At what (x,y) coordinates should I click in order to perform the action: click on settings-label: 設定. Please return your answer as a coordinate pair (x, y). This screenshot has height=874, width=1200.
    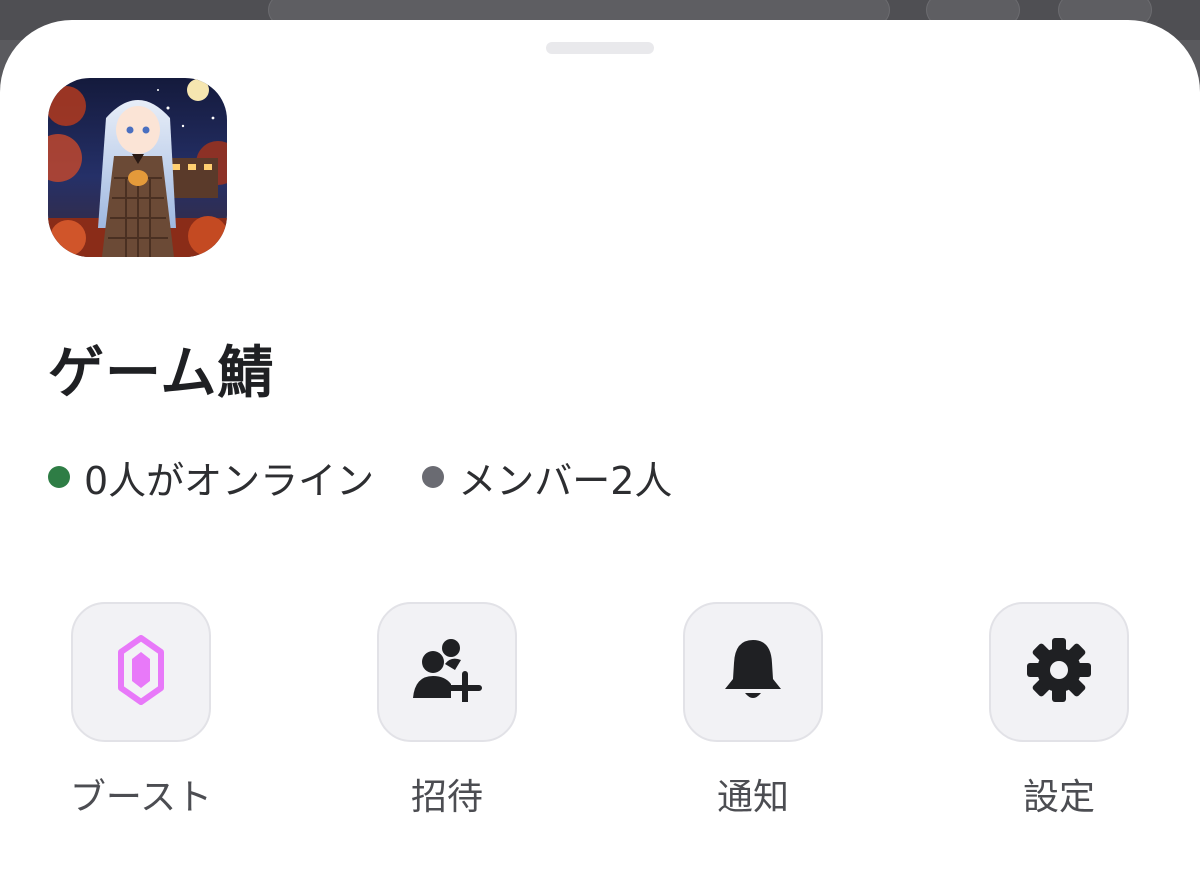
    Looking at the image, I should click on (1058, 797).